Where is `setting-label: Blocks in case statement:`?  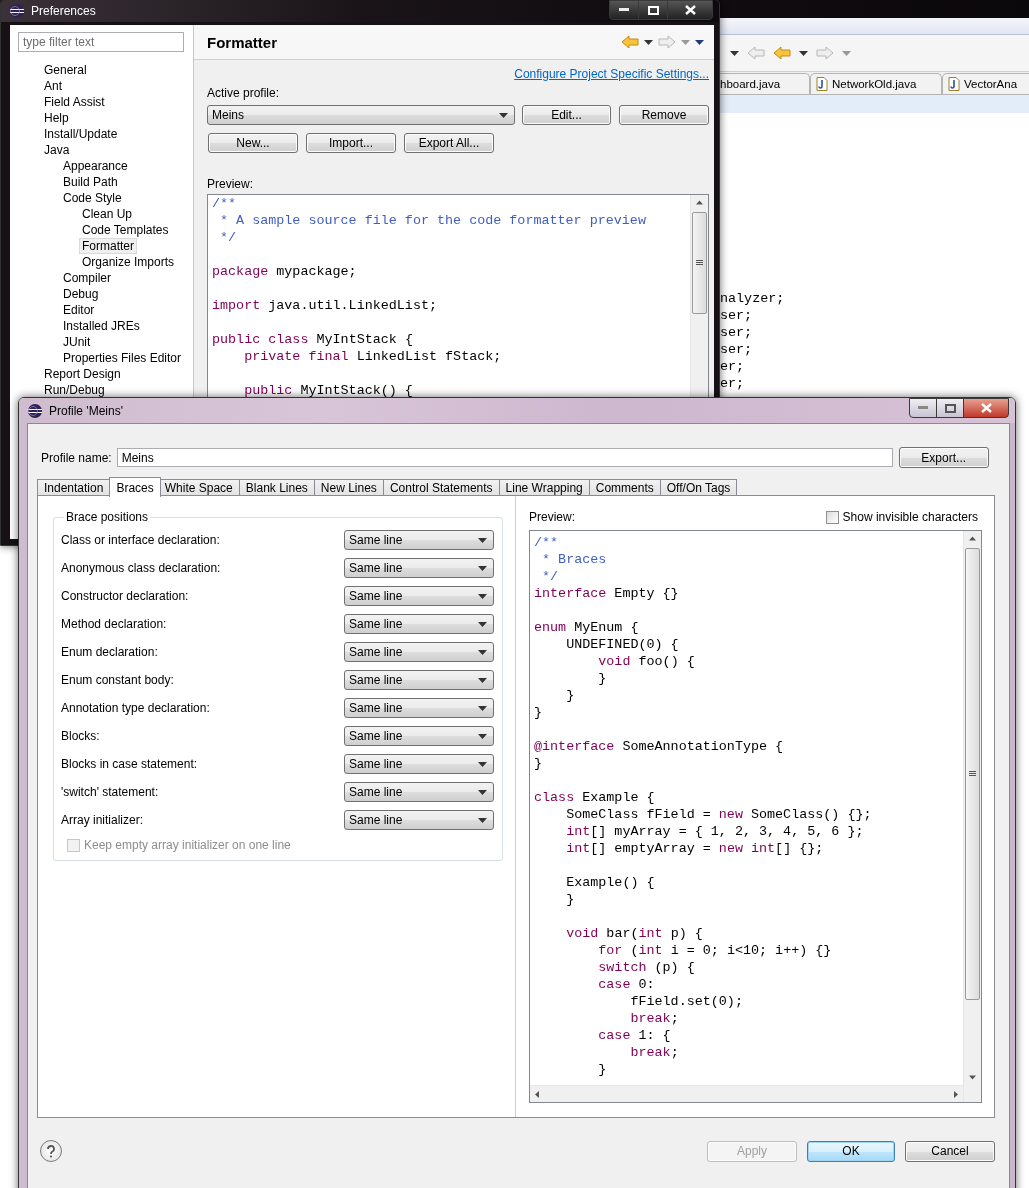 setting-label: Blocks in case statement: is located at coordinates (129, 764).